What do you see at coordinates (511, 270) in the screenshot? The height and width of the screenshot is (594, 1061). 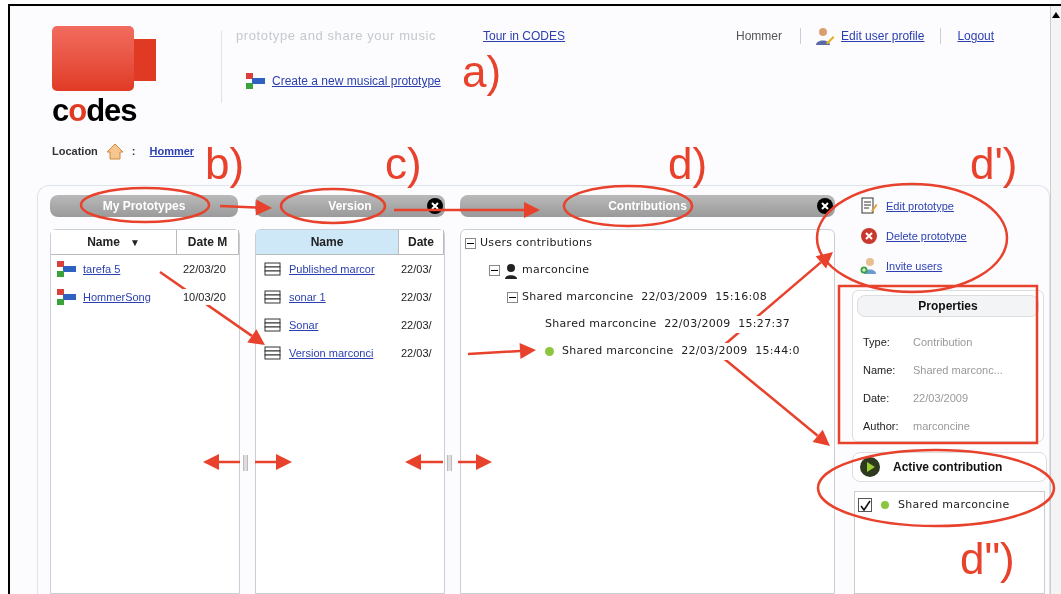 I see `user-icon` at bounding box center [511, 270].